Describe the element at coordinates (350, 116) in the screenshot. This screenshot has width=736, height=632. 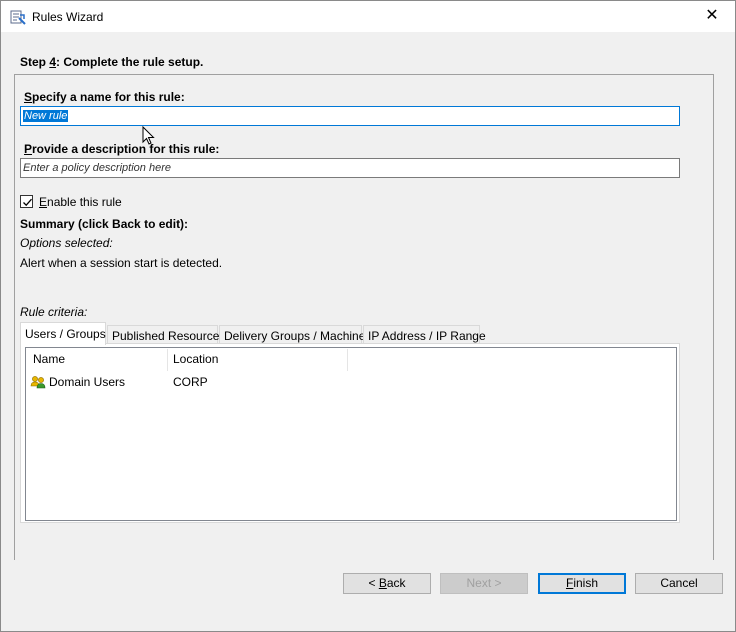
I see `rule-name-input: New rule` at that location.